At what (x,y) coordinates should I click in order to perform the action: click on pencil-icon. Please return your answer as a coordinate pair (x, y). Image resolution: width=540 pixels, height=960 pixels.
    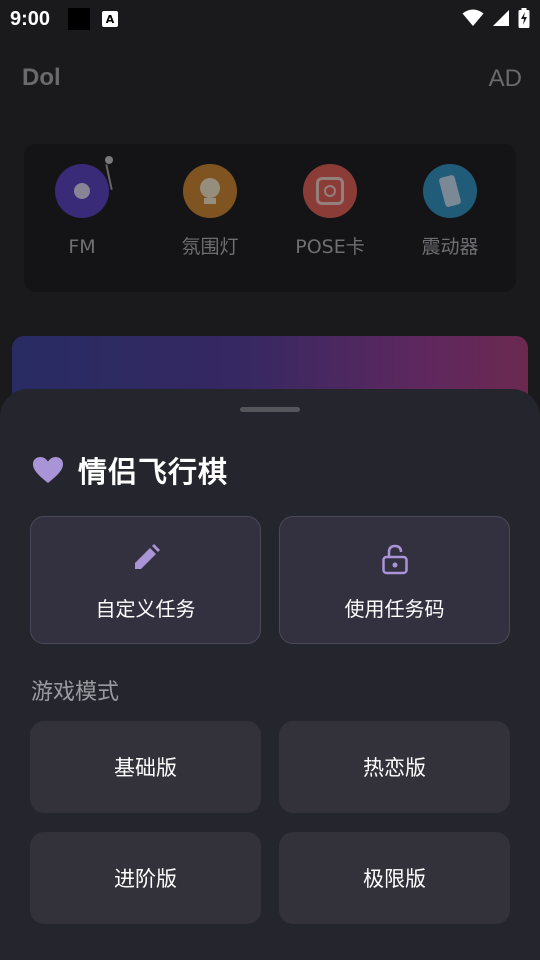
    Looking at the image, I should click on (147, 556).